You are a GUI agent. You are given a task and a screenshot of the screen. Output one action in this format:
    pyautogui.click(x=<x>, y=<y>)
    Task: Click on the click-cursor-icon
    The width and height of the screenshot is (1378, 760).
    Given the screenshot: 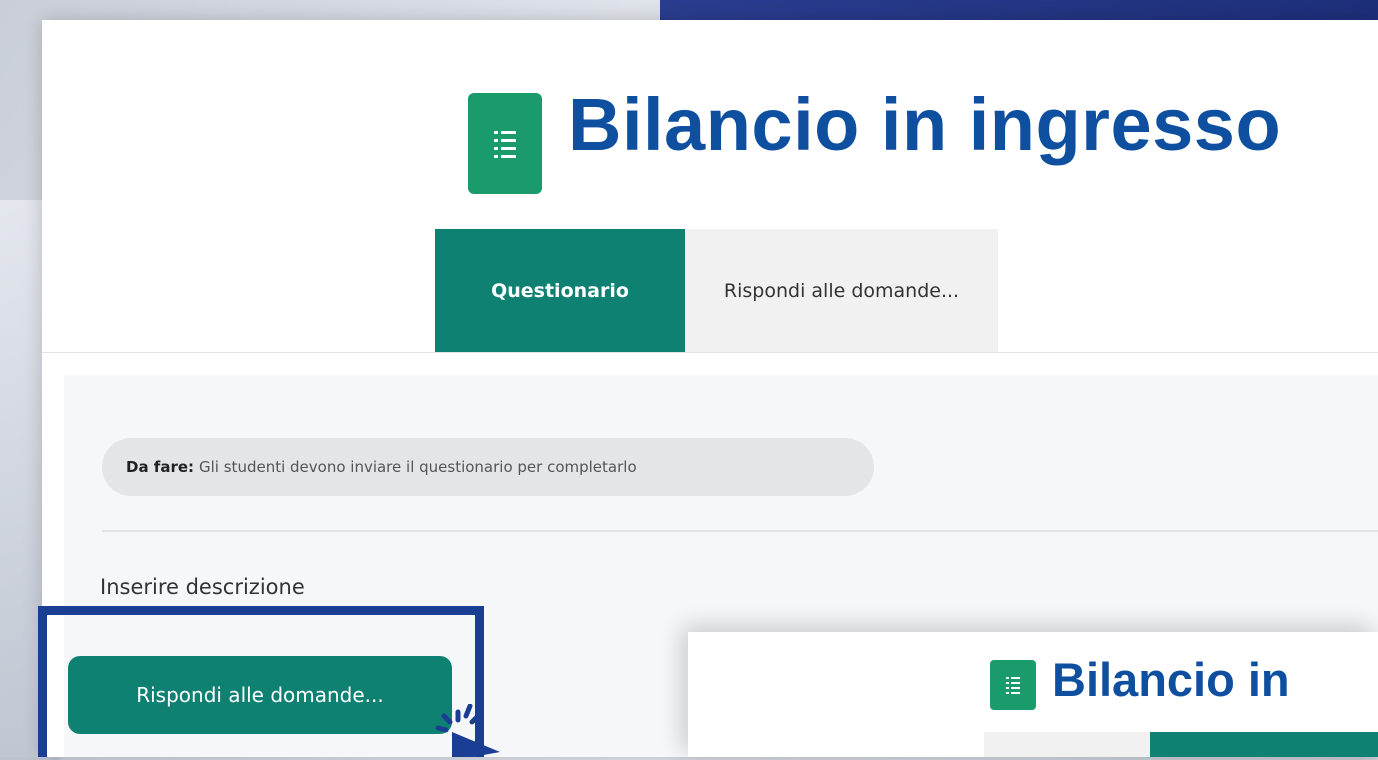 What is the action you would take?
    pyautogui.click(x=467, y=730)
    